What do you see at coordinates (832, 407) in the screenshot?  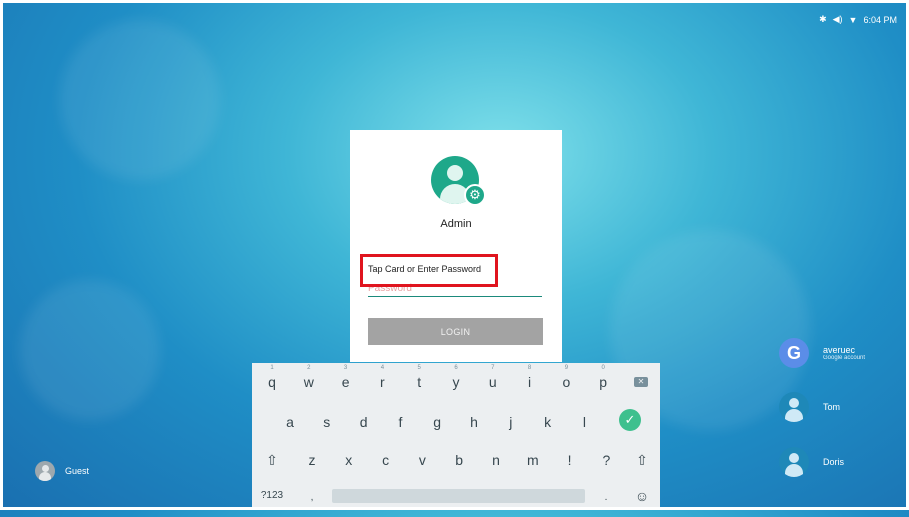 I see `user-name: Tom` at bounding box center [832, 407].